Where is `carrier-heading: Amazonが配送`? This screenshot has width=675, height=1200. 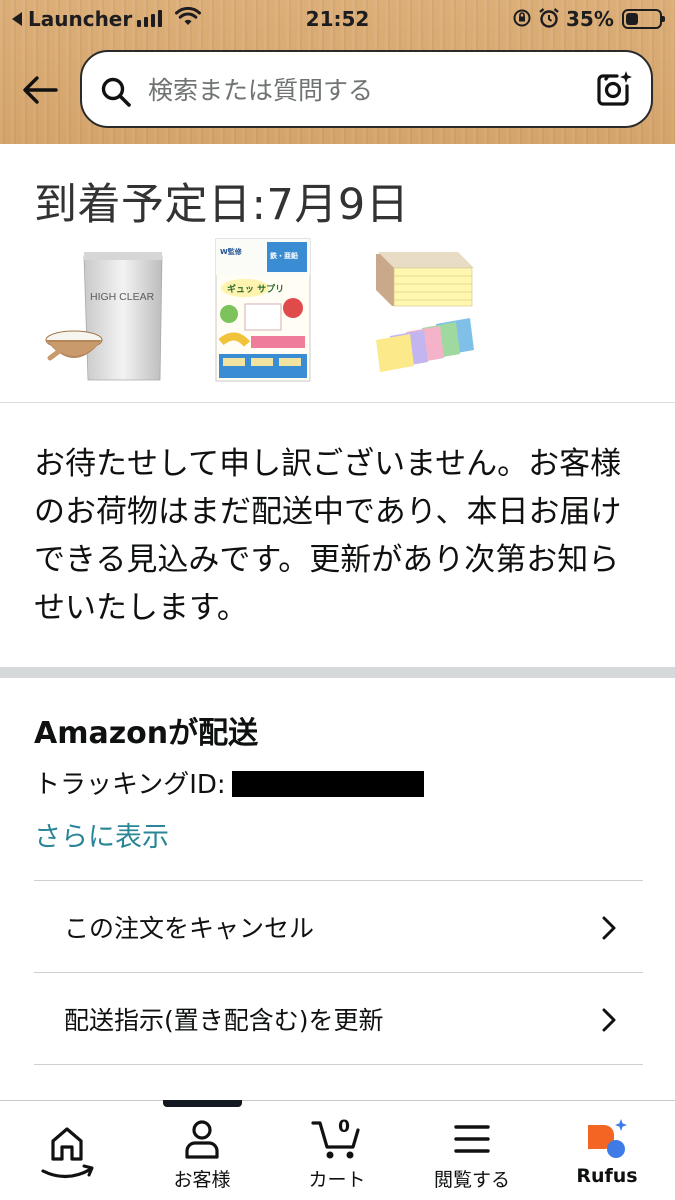 carrier-heading: Amazonが配送 is located at coordinates (146, 733).